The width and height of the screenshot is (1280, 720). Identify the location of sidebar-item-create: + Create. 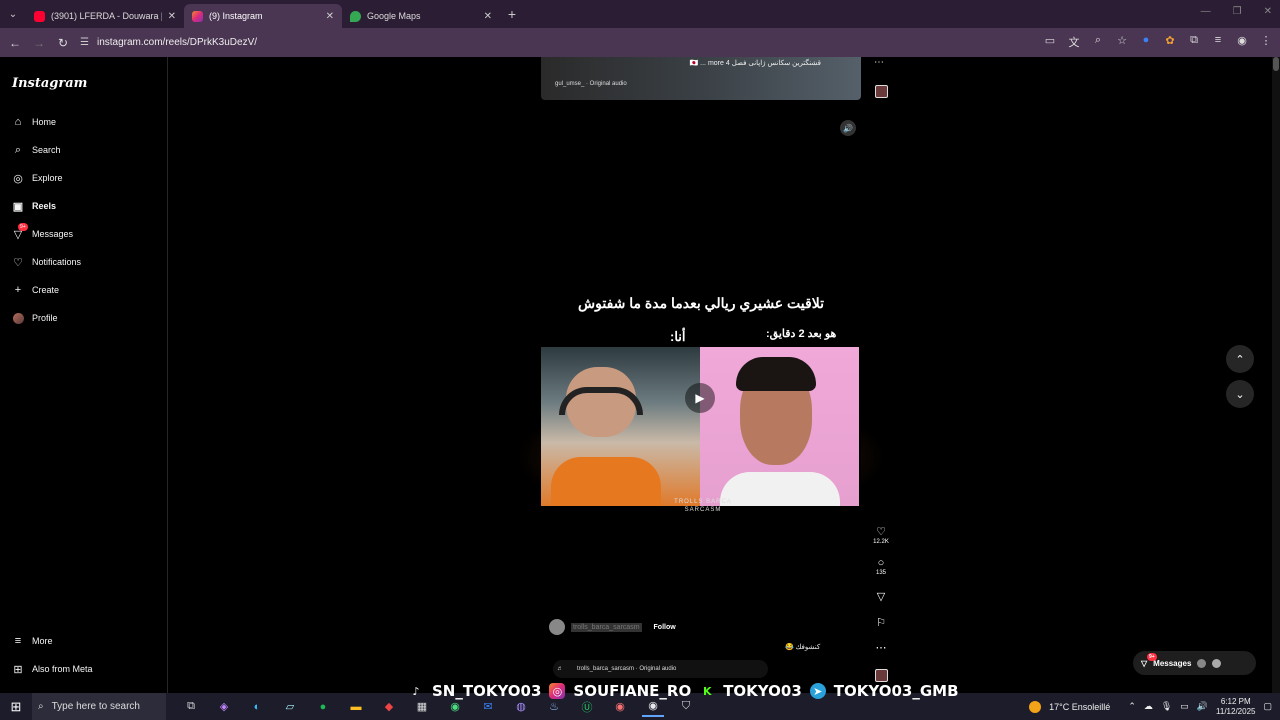
(35, 290).